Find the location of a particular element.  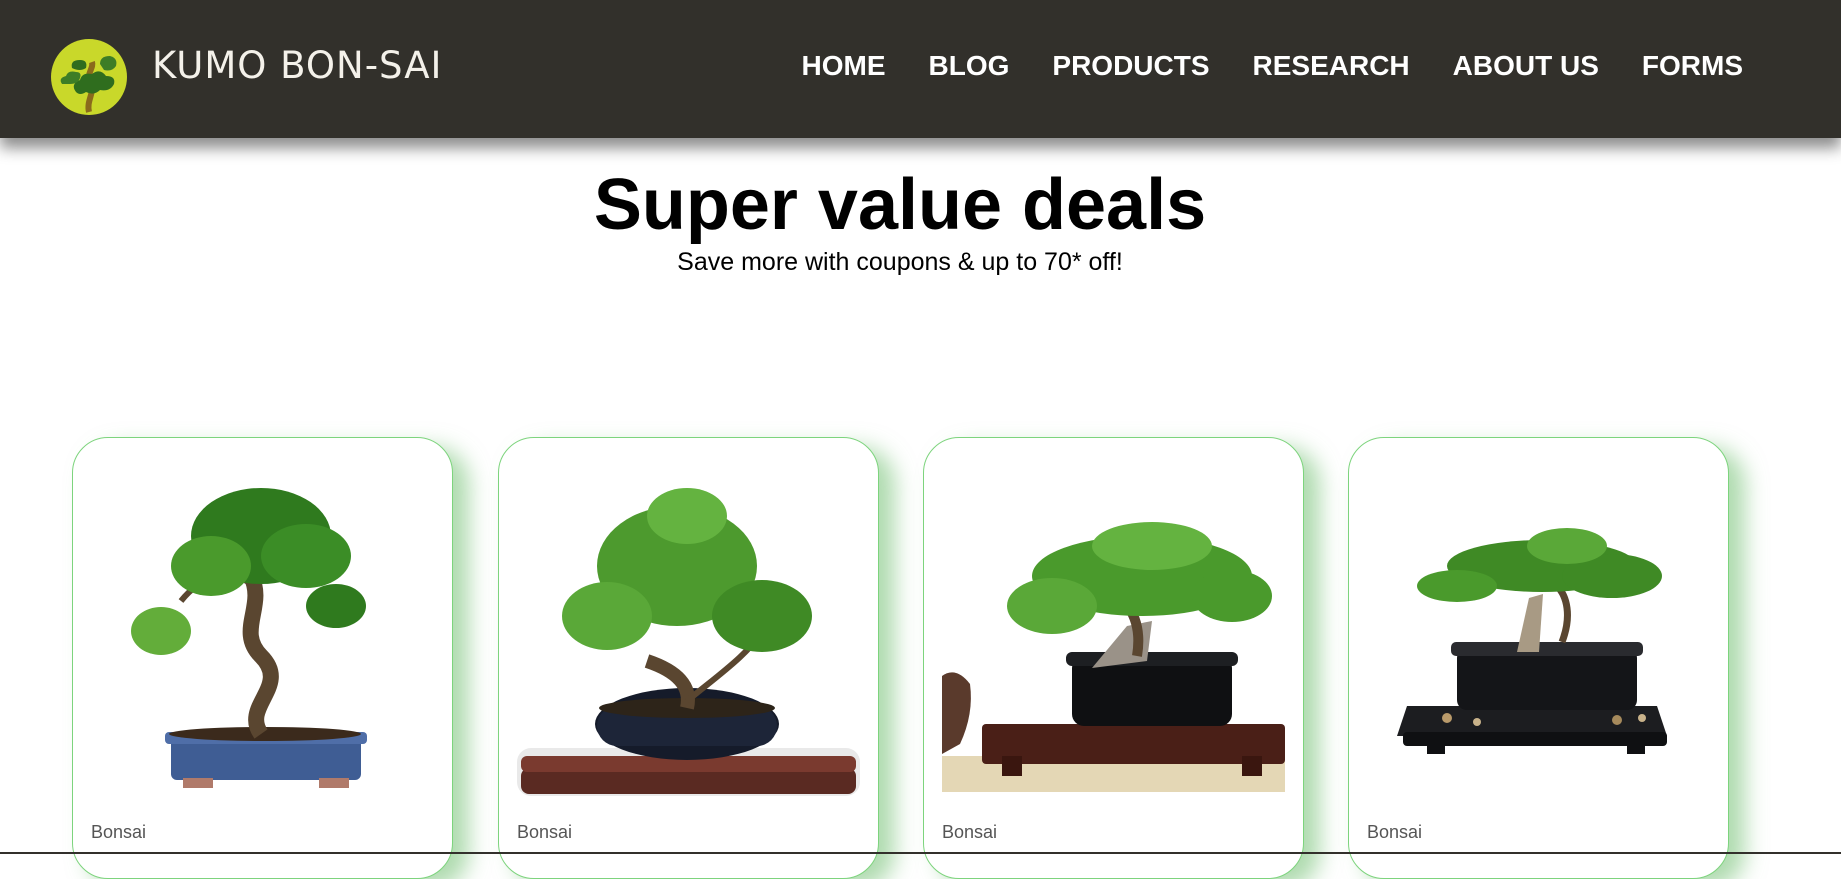

nav-home: HOME is located at coordinates (844, 66).